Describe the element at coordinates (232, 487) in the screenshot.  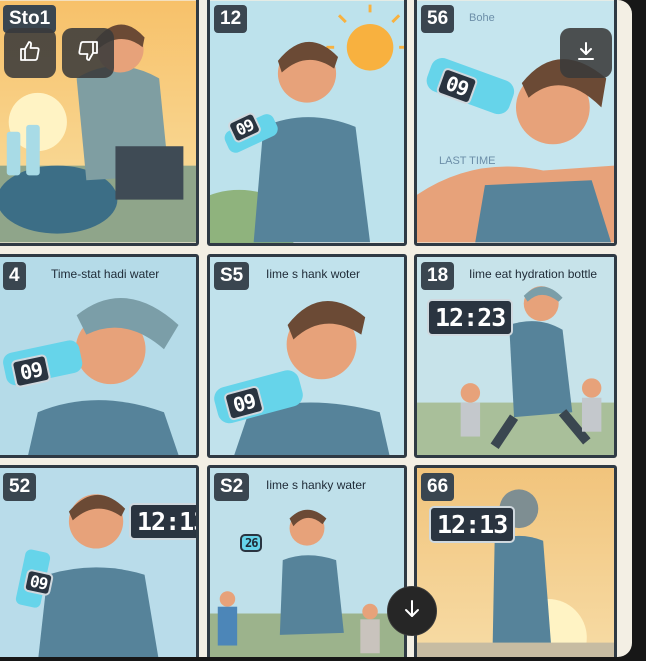
I see `panel-number-badge: S2` at that location.